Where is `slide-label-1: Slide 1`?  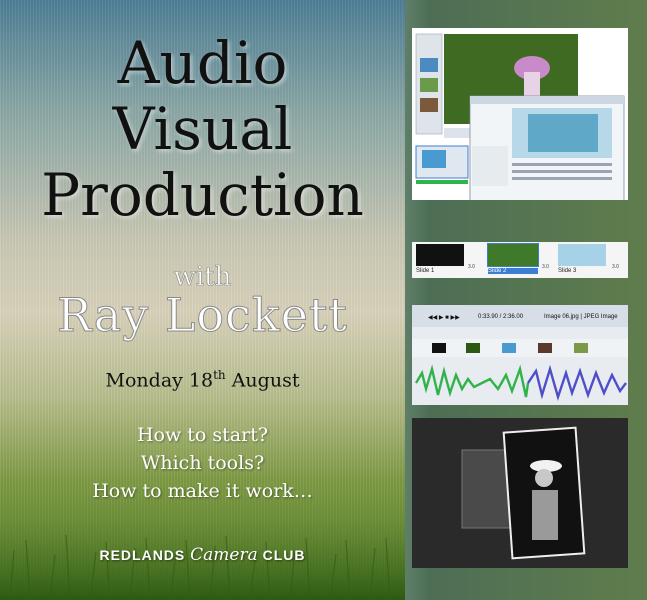 slide-label-1: Slide 1 is located at coordinates (425, 271).